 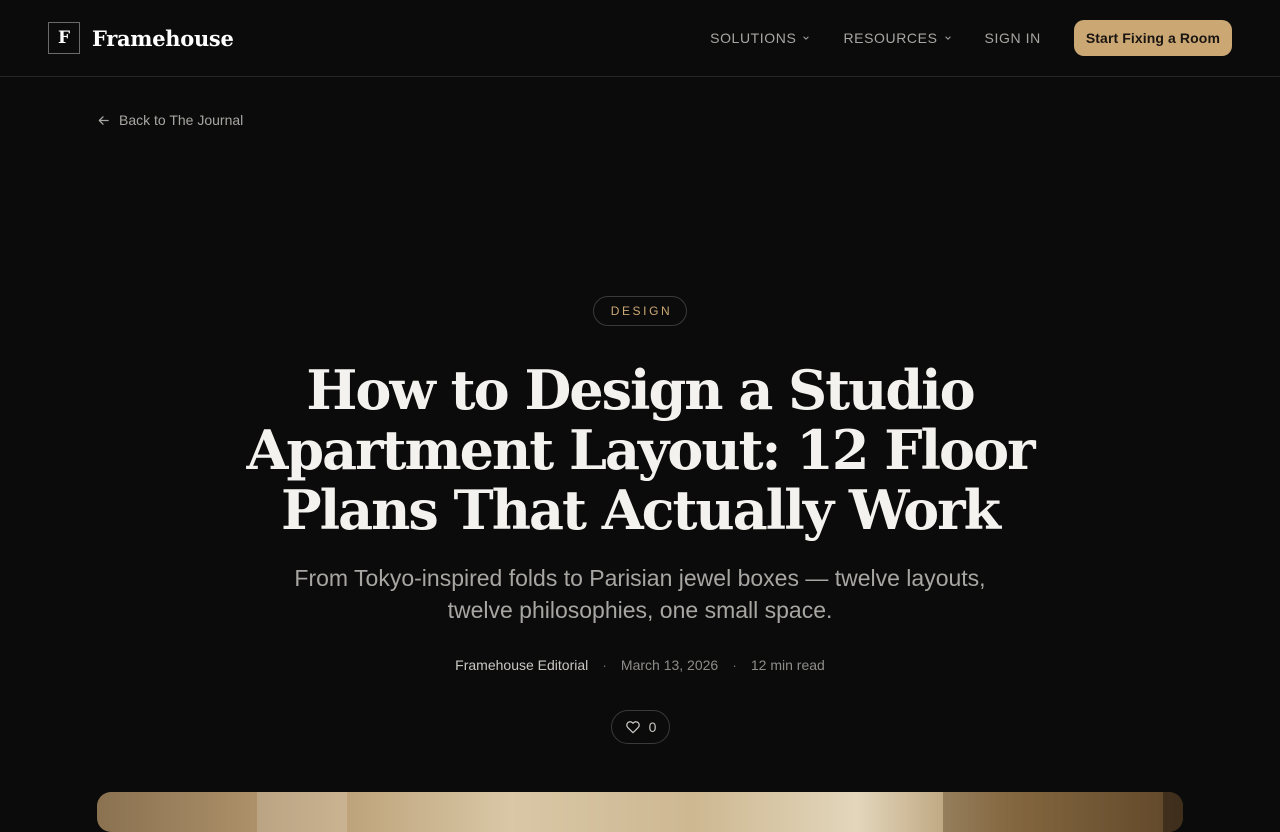 I want to click on nav-solutions: SOLUTIONS, so click(x=760, y=38).